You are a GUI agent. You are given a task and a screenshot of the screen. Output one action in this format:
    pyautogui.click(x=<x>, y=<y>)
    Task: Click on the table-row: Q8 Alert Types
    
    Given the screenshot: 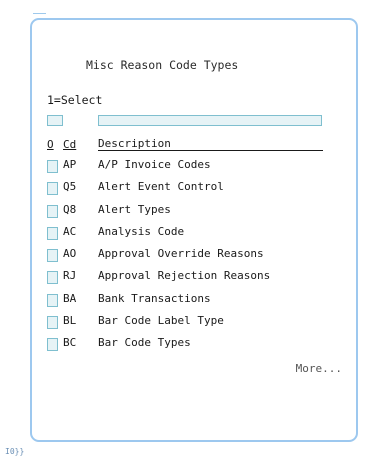 What is the action you would take?
    pyautogui.click(x=197, y=214)
    